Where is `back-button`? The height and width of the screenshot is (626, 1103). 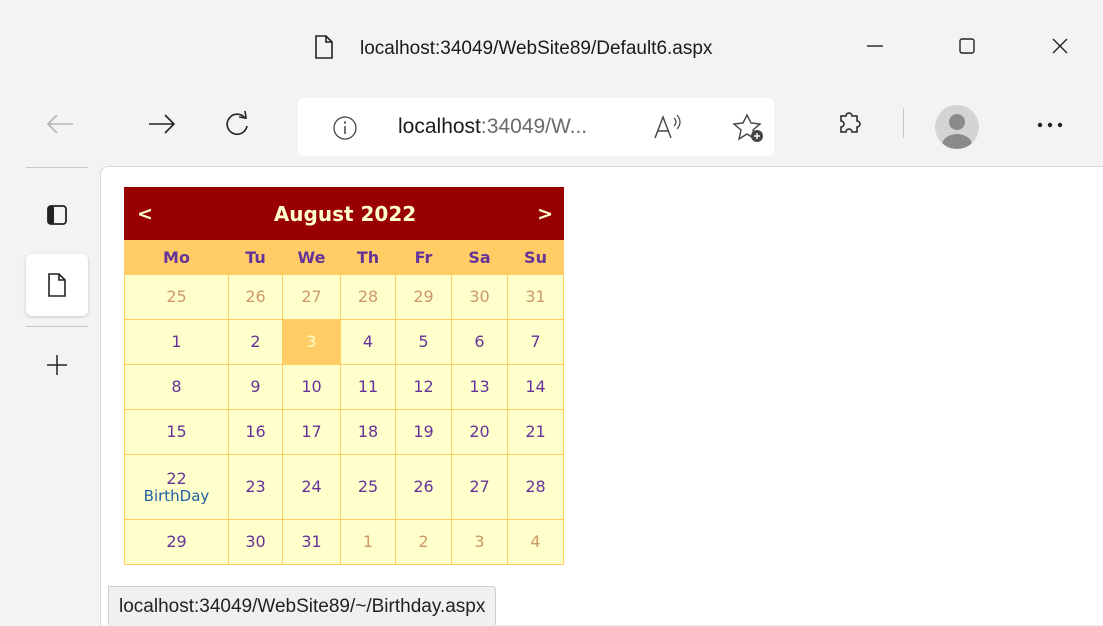 back-button is located at coordinates (60, 124).